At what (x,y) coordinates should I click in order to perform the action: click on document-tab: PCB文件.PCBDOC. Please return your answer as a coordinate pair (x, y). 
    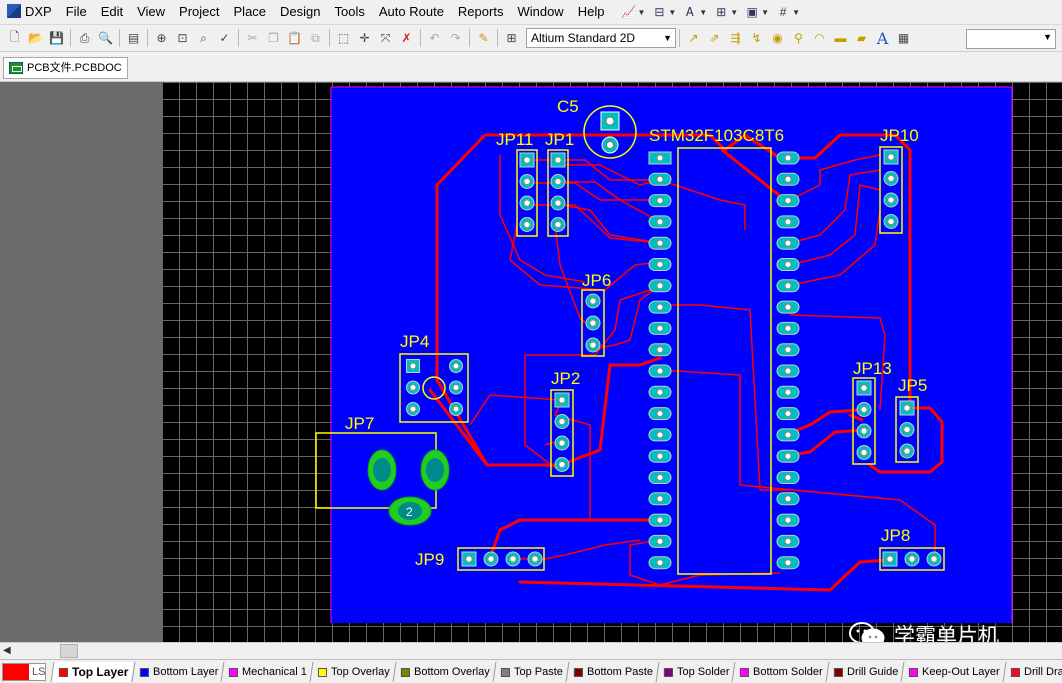
    Looking at the image, I should click on (65, 68).